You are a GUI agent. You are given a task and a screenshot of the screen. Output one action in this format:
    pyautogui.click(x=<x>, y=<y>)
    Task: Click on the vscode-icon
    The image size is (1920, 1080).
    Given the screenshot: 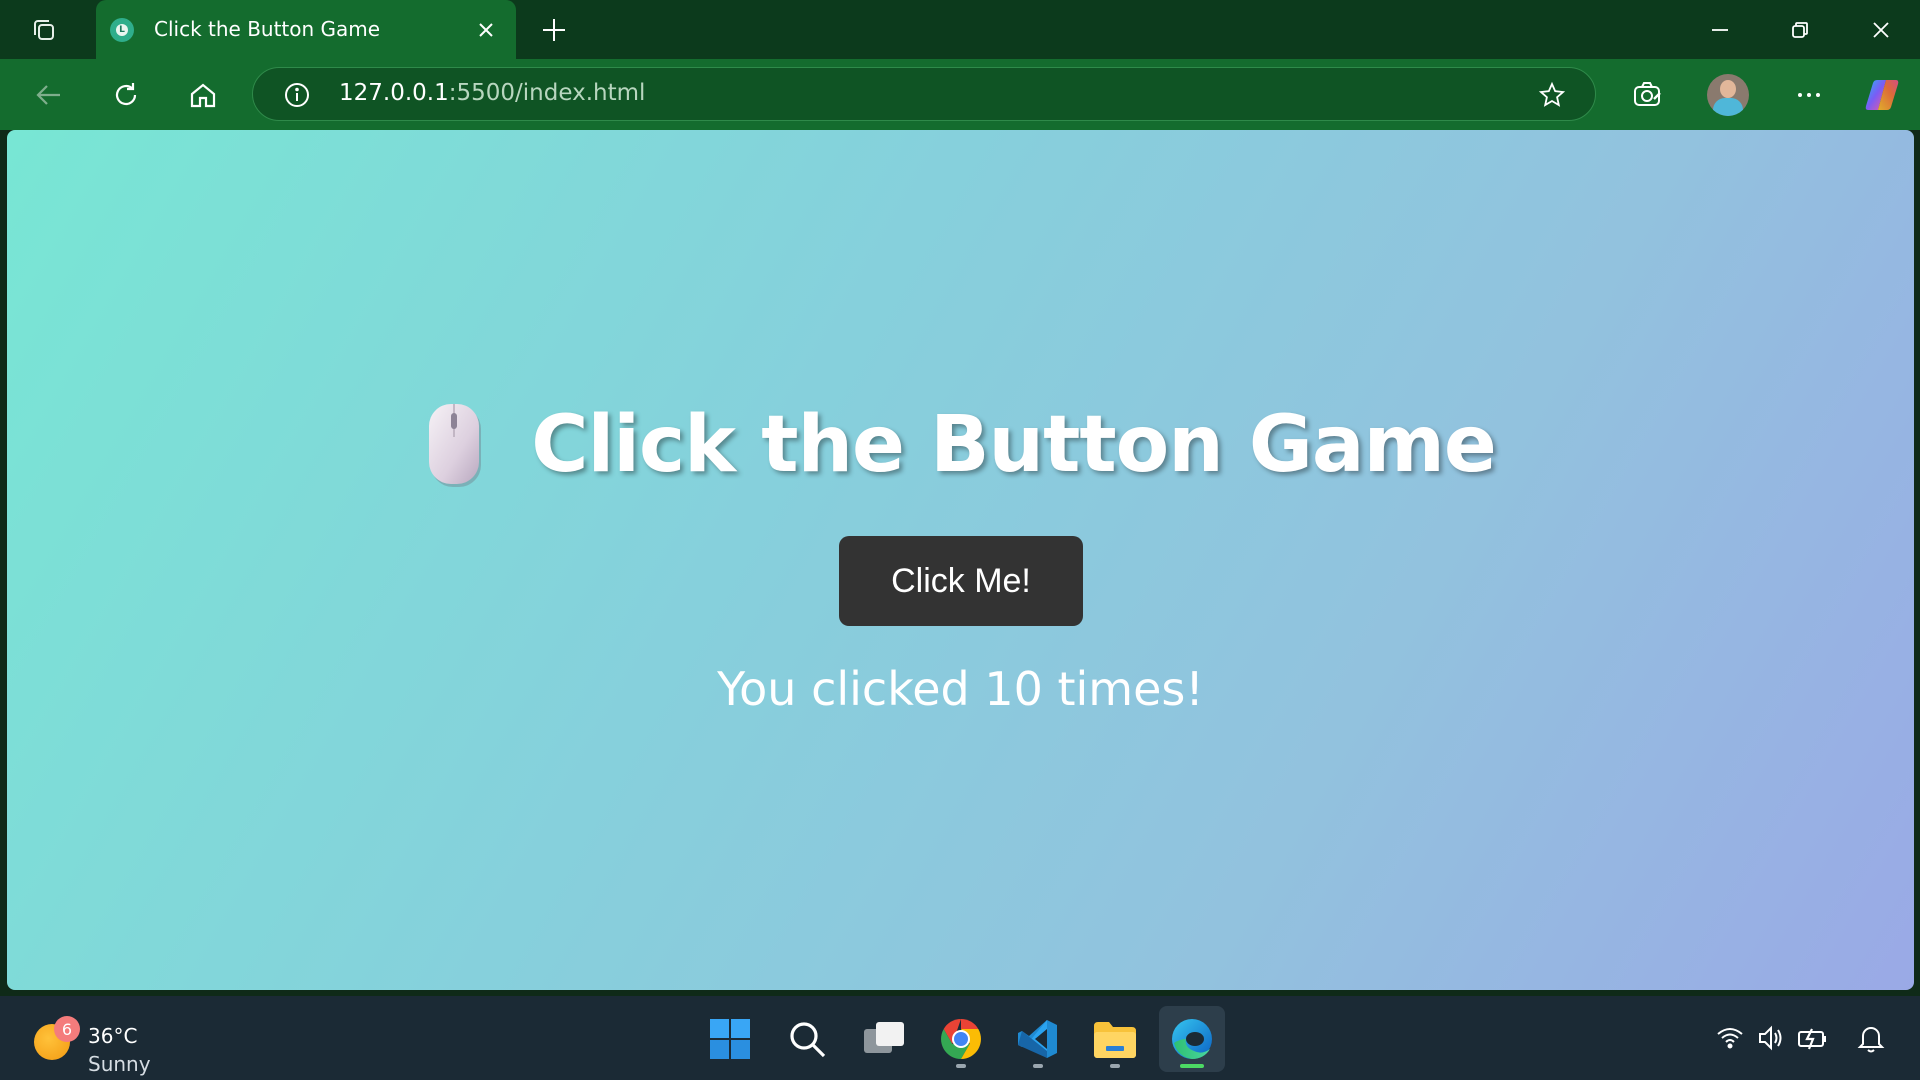 What is the action you would take?
    pyautogui.click(x=1037, y=1039)
    